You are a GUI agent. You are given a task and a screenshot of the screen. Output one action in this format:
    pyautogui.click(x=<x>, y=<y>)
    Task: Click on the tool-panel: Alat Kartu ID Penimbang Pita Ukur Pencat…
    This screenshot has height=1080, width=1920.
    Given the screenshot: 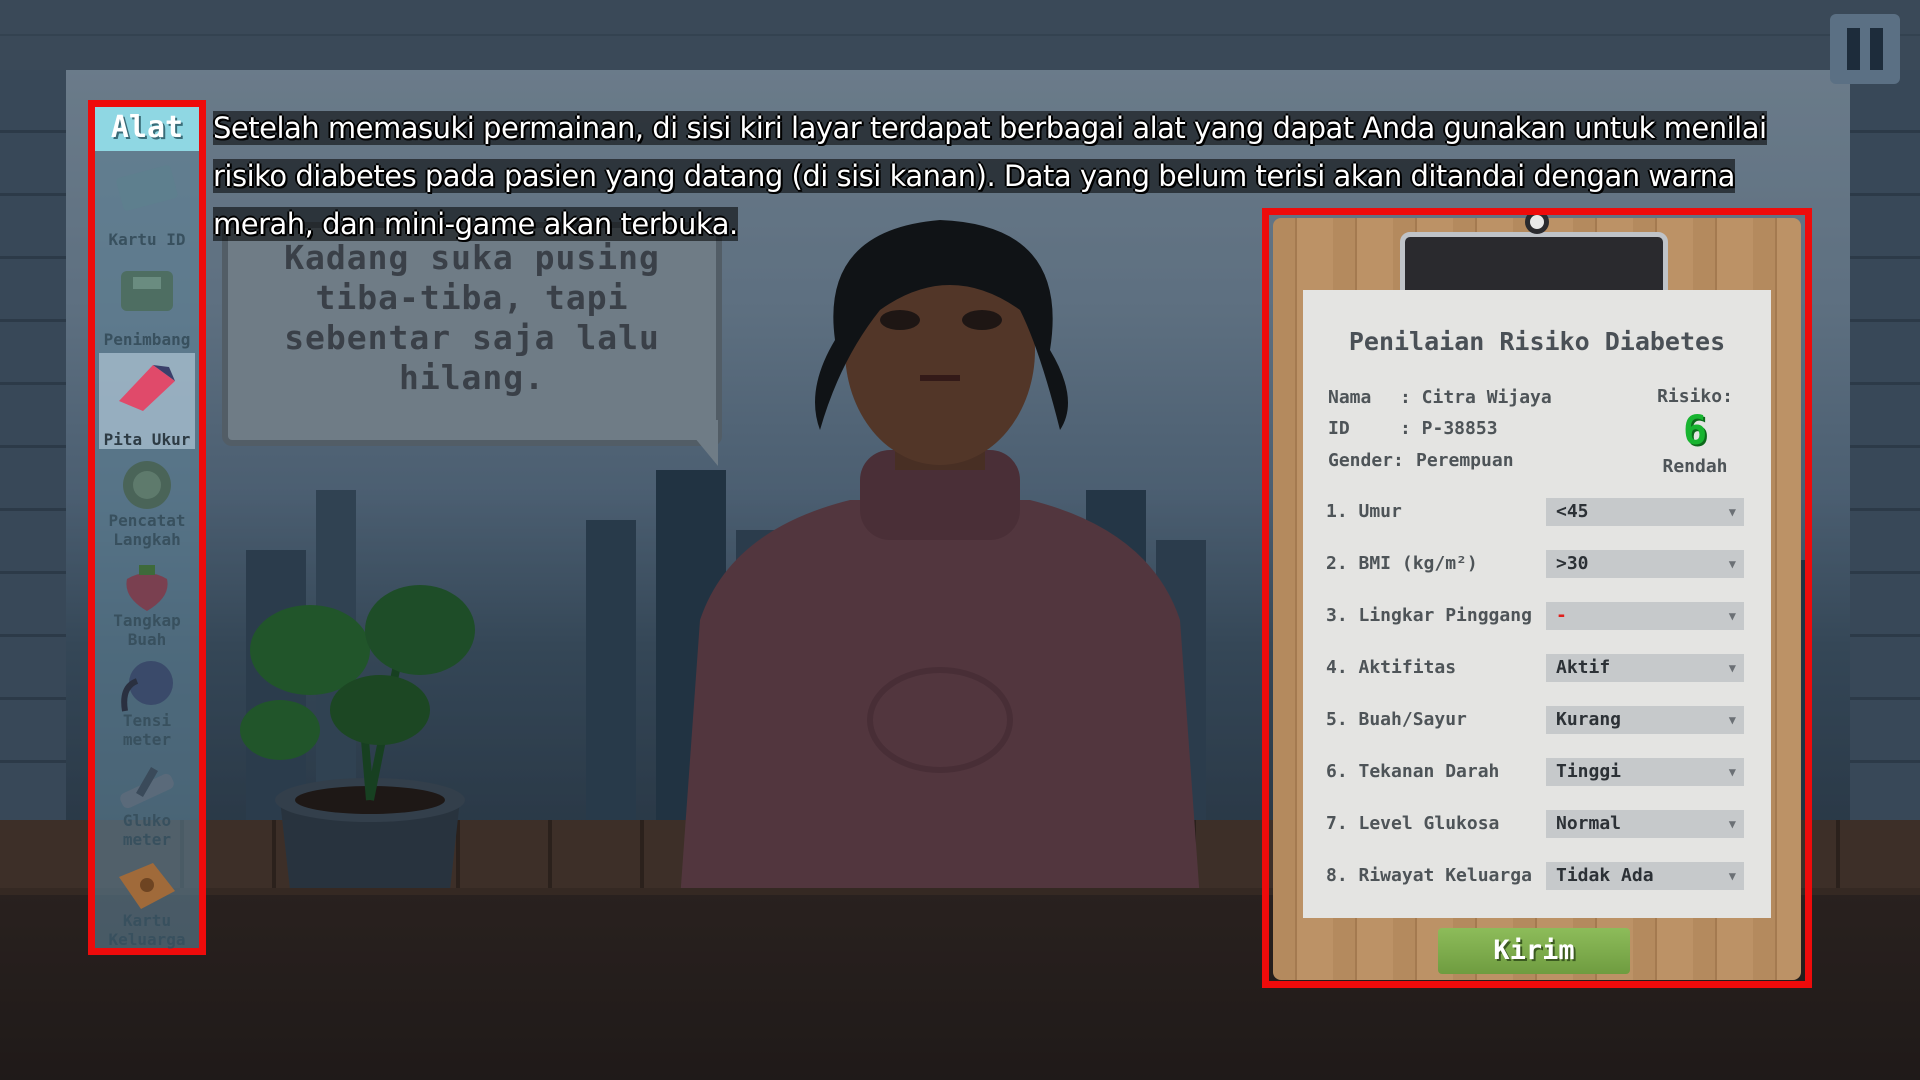 What is the action you would take?
    pyautogui.click(x=147, y=527)
    